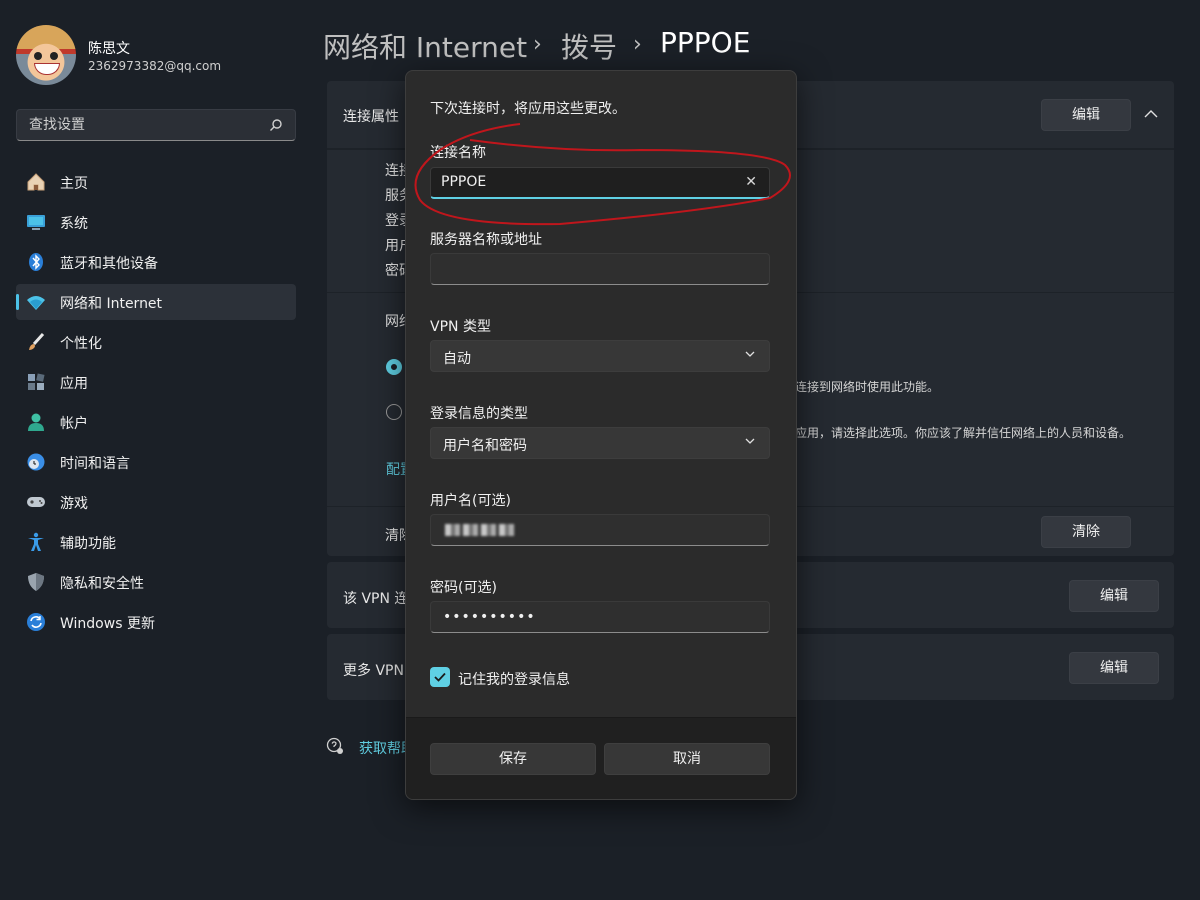  I want to click on shield-icon, so click(36, 582).